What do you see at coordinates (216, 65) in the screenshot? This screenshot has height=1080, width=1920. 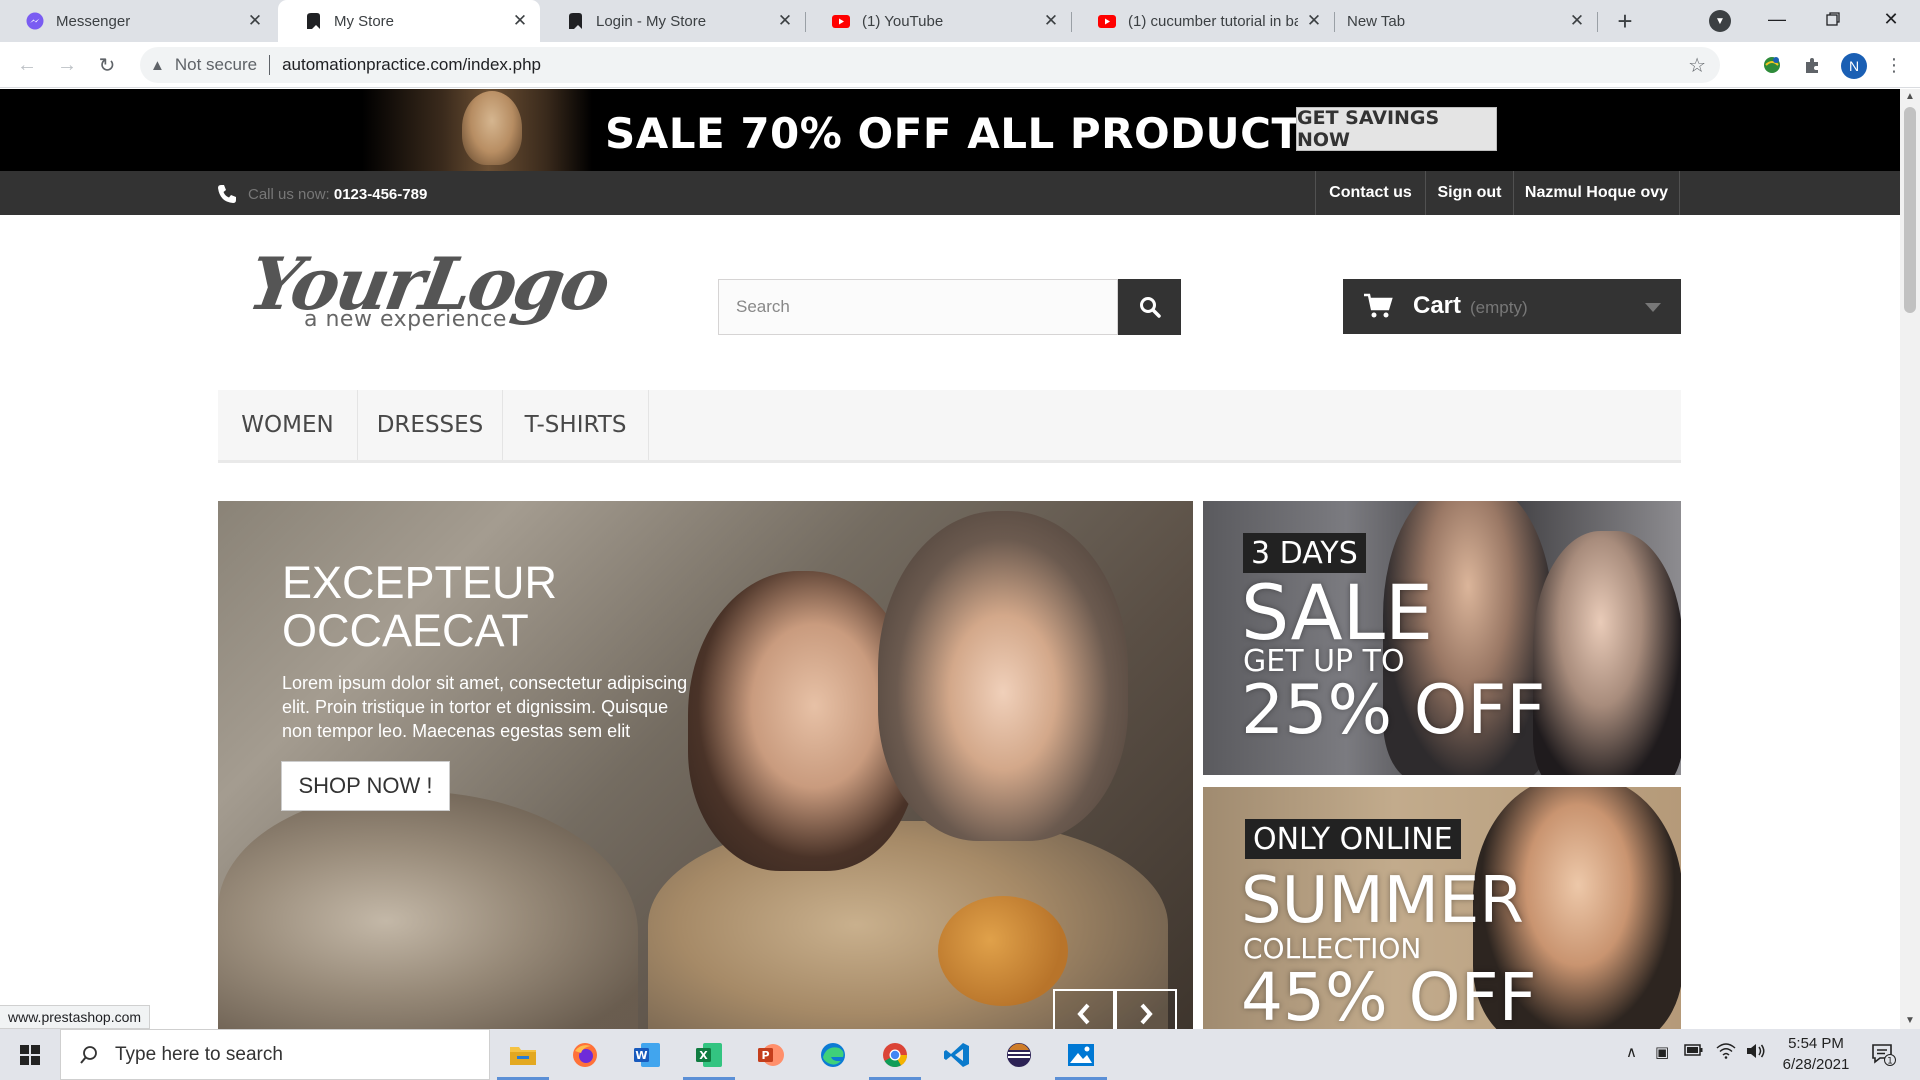 I see `security-label: Not secure` at bounding box center [216, 65].